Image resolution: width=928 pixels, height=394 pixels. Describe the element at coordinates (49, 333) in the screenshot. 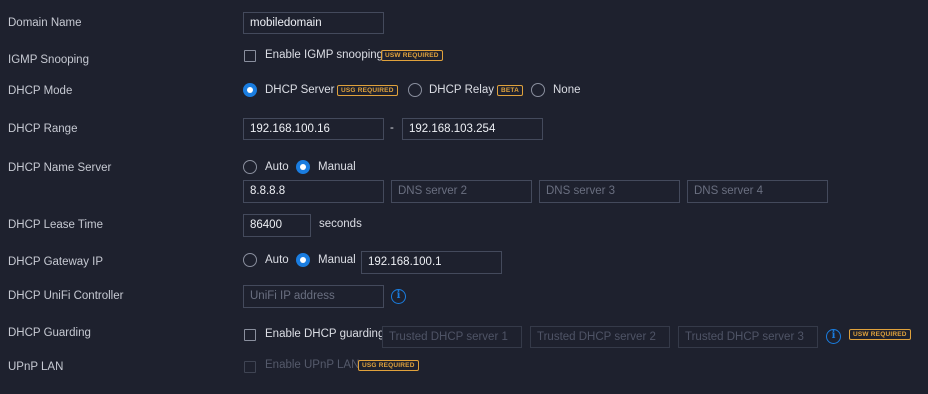

I see `dhcp-guarding-label: DHCP Guarding` at that location.